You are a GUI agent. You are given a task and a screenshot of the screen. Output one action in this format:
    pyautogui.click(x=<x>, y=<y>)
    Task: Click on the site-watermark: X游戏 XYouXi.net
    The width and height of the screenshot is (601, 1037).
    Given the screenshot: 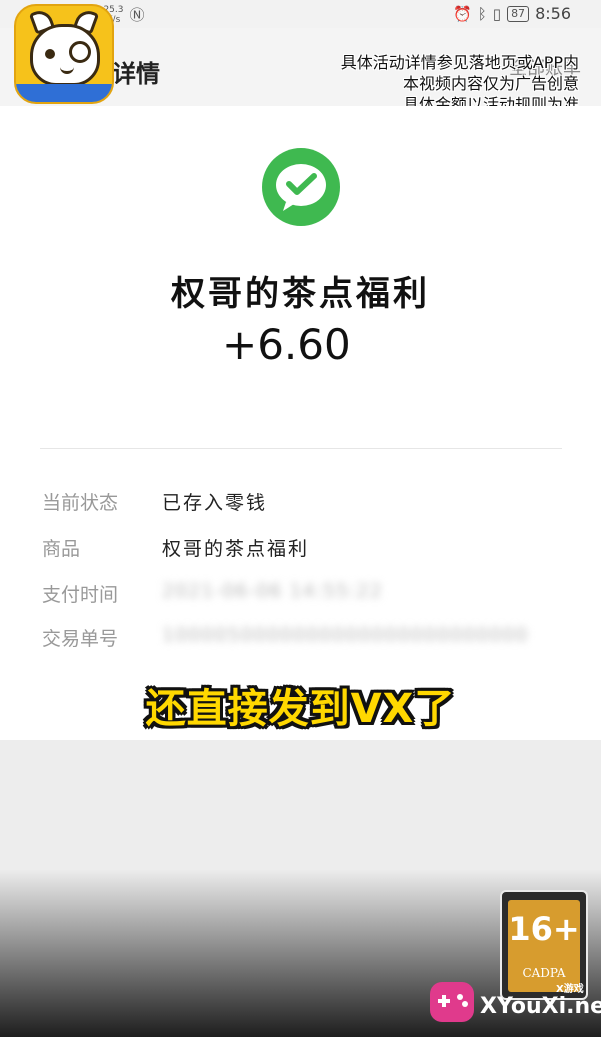 What is the action you would take?
    pyautogui.click(x=514, y=1004)
    